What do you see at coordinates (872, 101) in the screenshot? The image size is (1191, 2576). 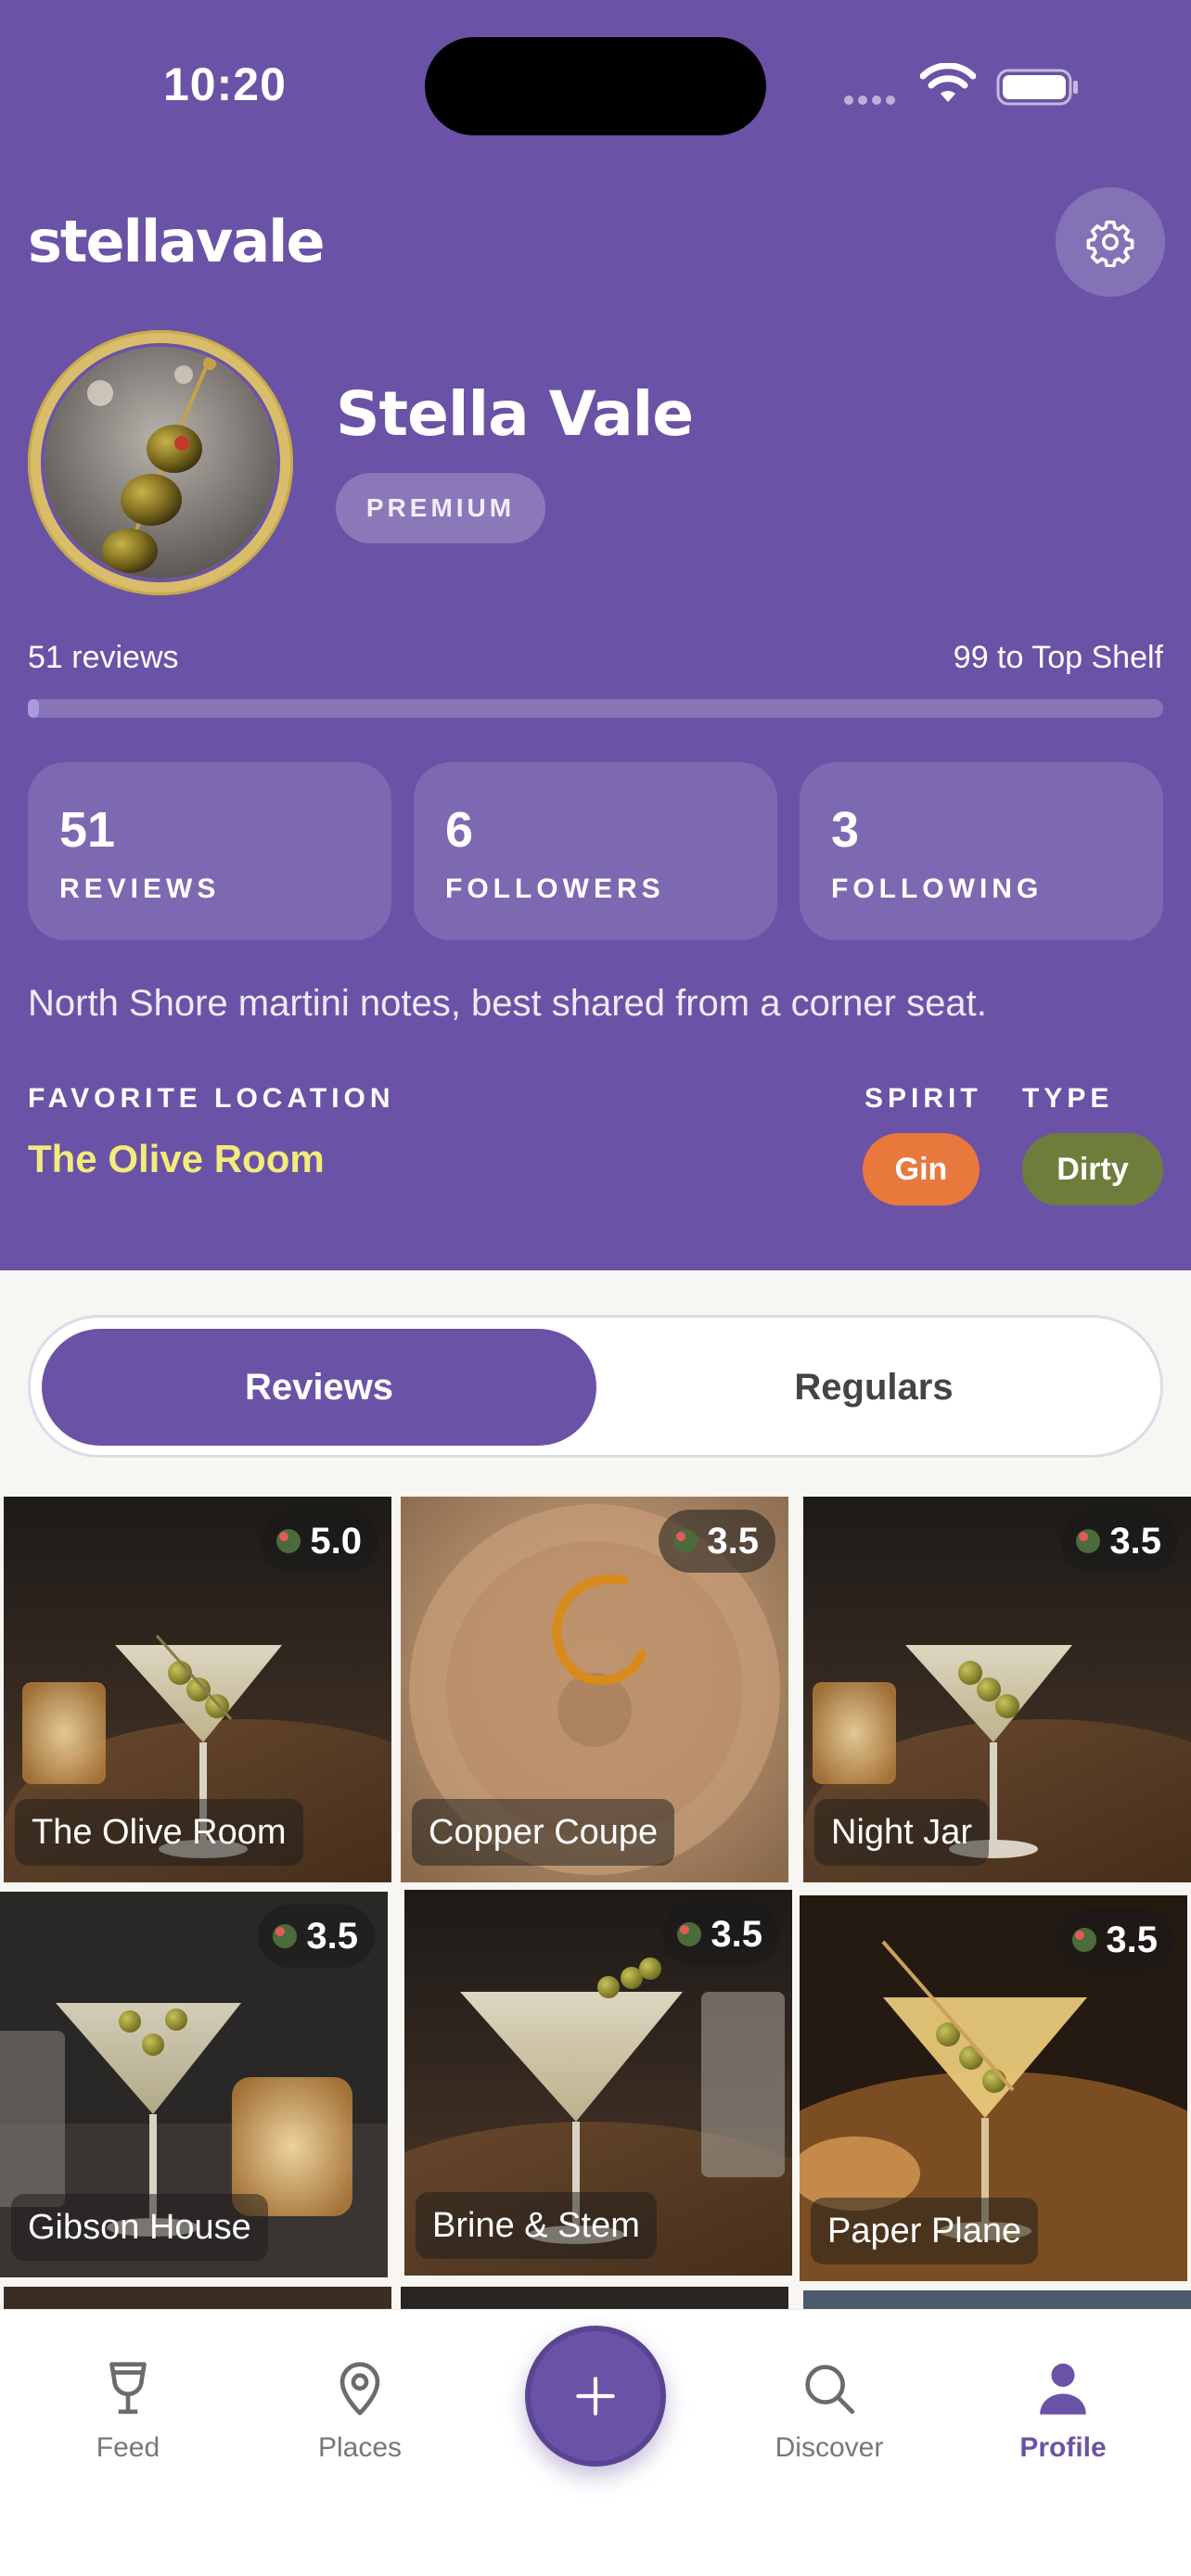 I see `cellular-signal-icon` at bounding box center [872, 101].